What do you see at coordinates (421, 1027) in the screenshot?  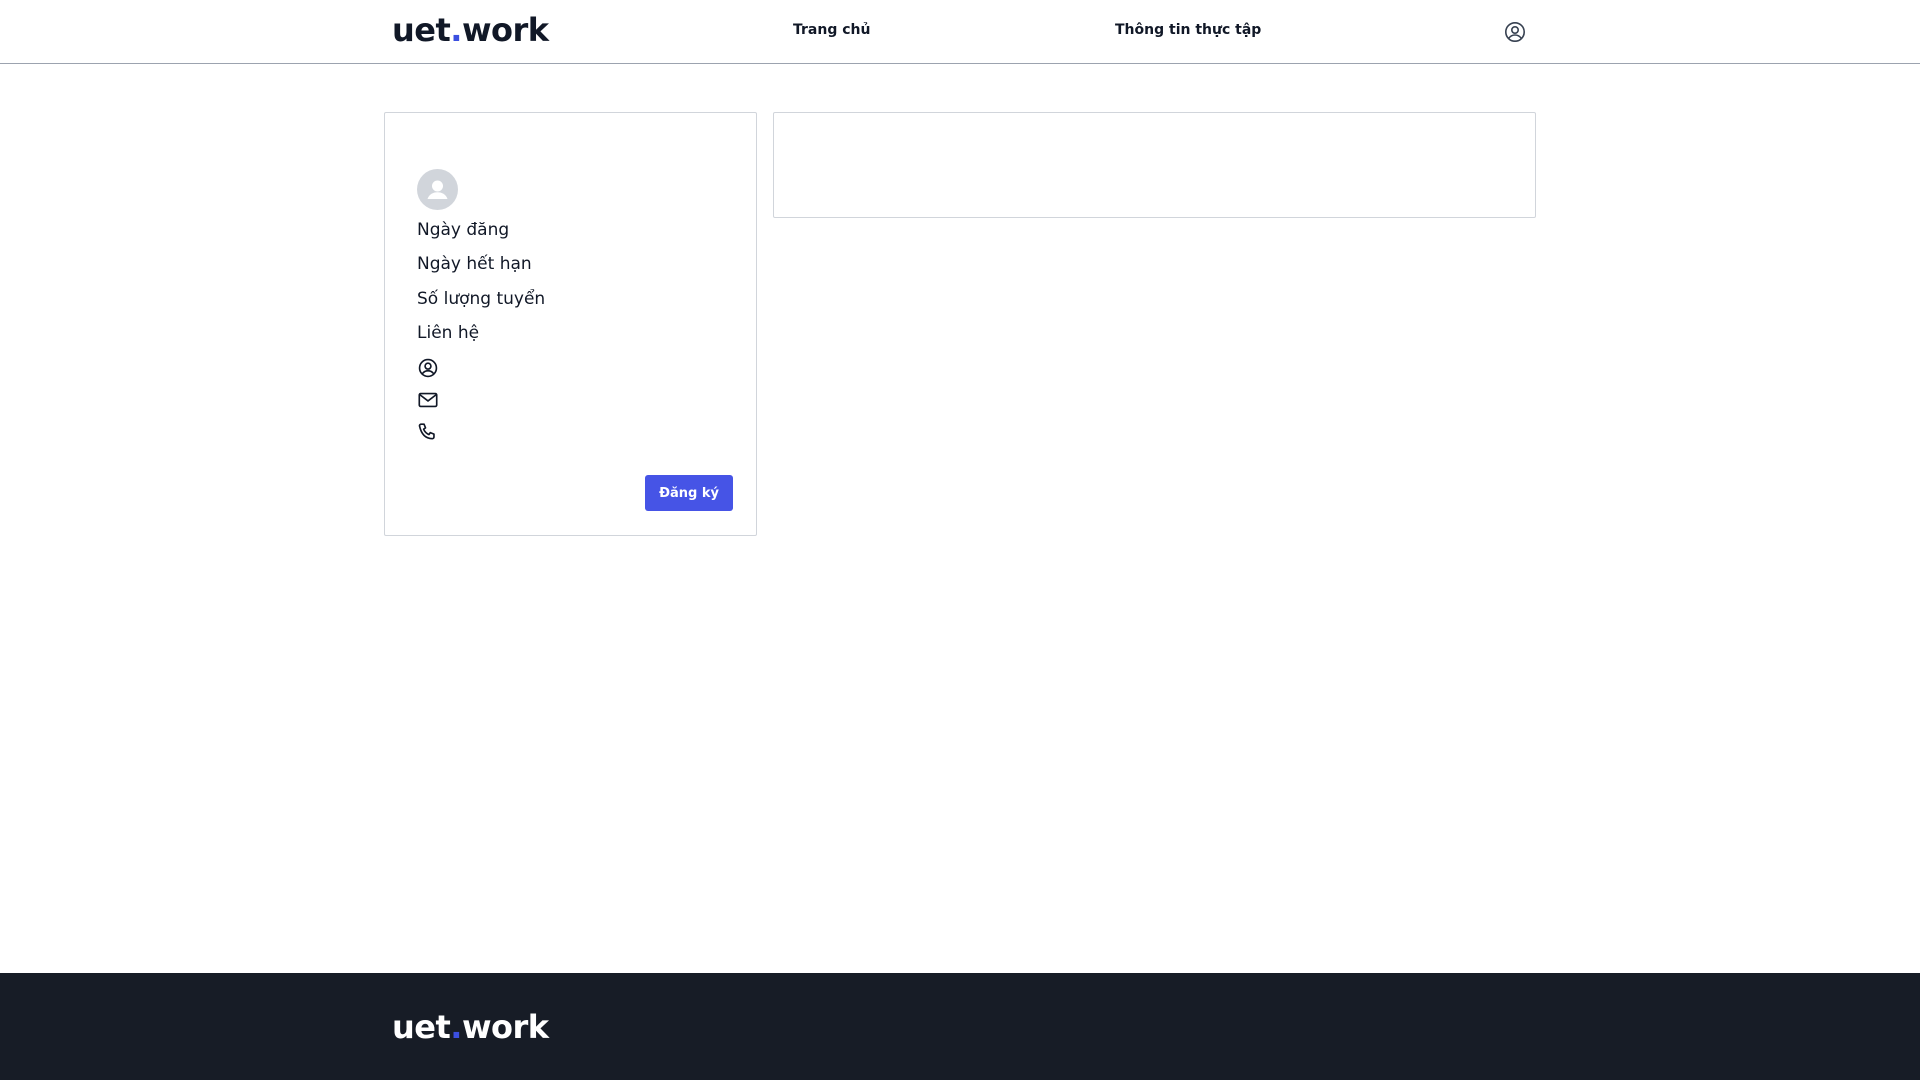 I see `footer-logo-text-uet: uet` at bounding box center [421, 1027].